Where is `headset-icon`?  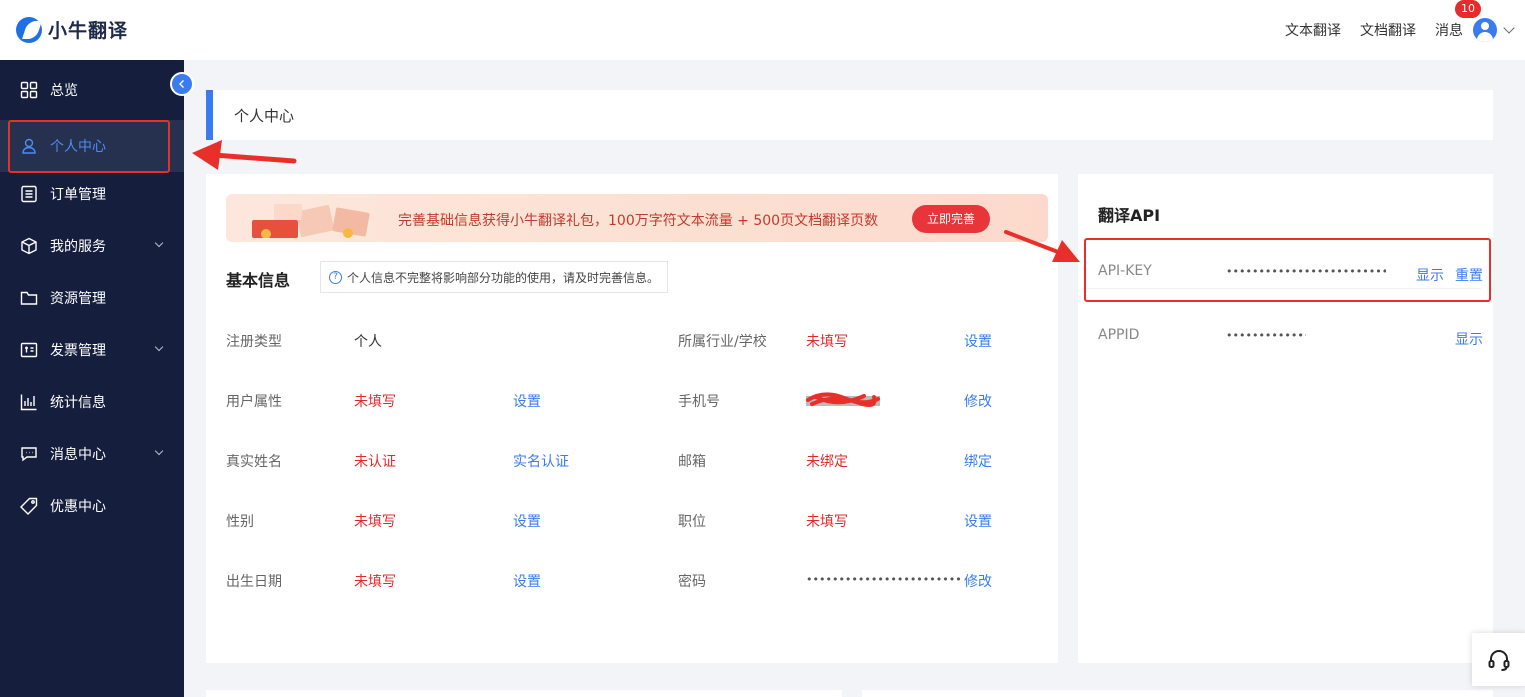 headset-icon is located at coordinates (1498, 660).